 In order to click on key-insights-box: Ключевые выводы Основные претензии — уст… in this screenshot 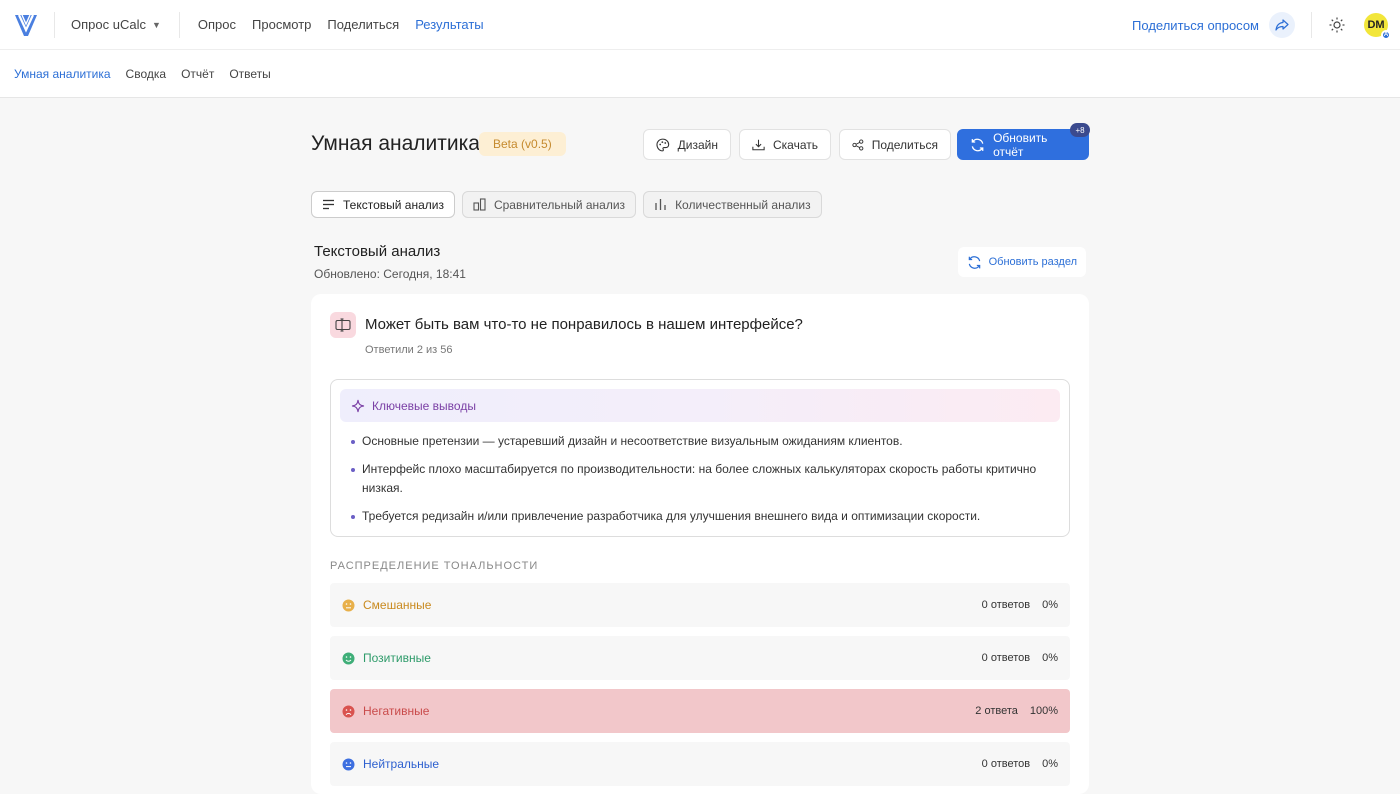, I will do `click(700, 458)`.